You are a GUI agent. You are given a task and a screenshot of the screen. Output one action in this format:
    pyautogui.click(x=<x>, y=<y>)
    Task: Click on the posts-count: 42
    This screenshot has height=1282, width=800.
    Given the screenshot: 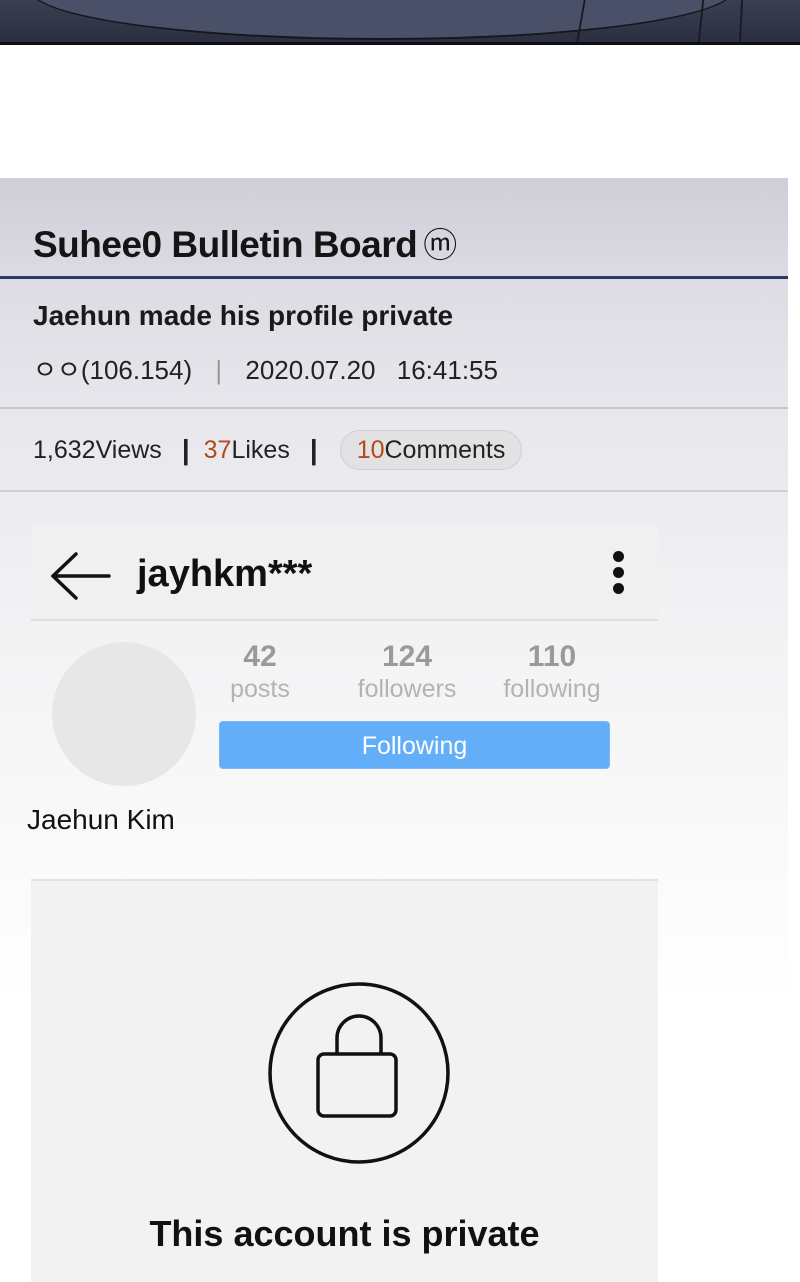 What is the action you would take?
    pyautogui.click(x=260, y=656)
    